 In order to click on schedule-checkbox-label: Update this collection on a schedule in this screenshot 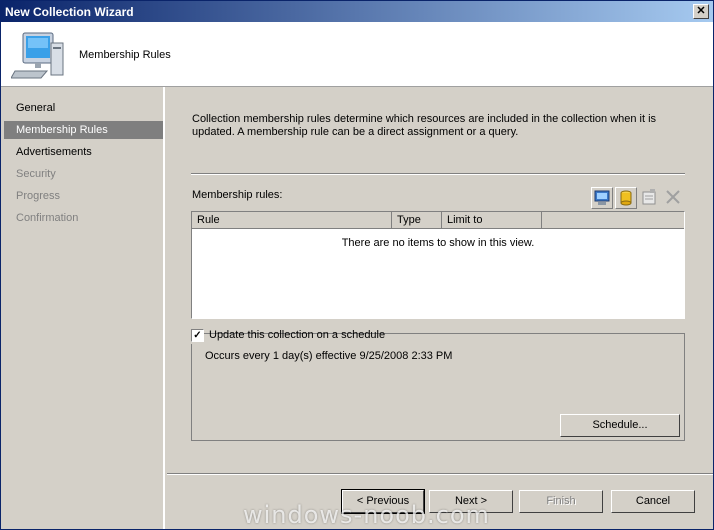, I will do `click(297, 335)`.